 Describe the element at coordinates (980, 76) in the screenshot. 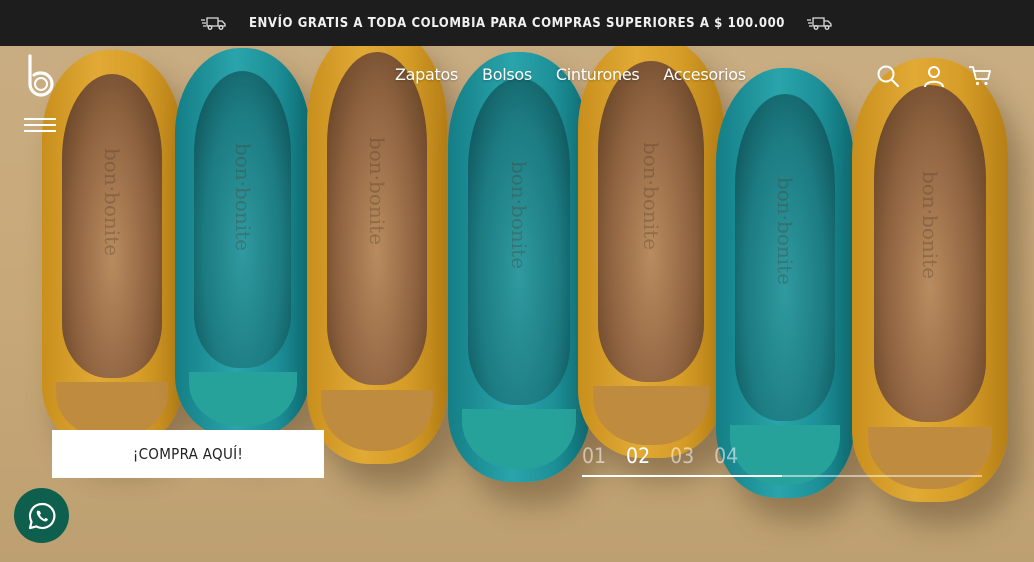

I see `cart-icon` at that location.